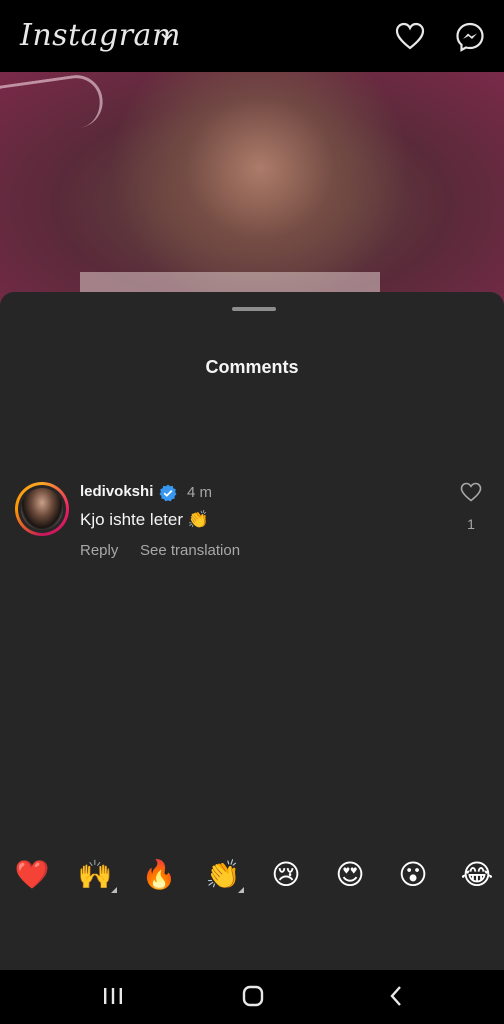 The height and width of the screenshot is (1024, 504). I want to click on reply-button: Reply, so click(99, 550).